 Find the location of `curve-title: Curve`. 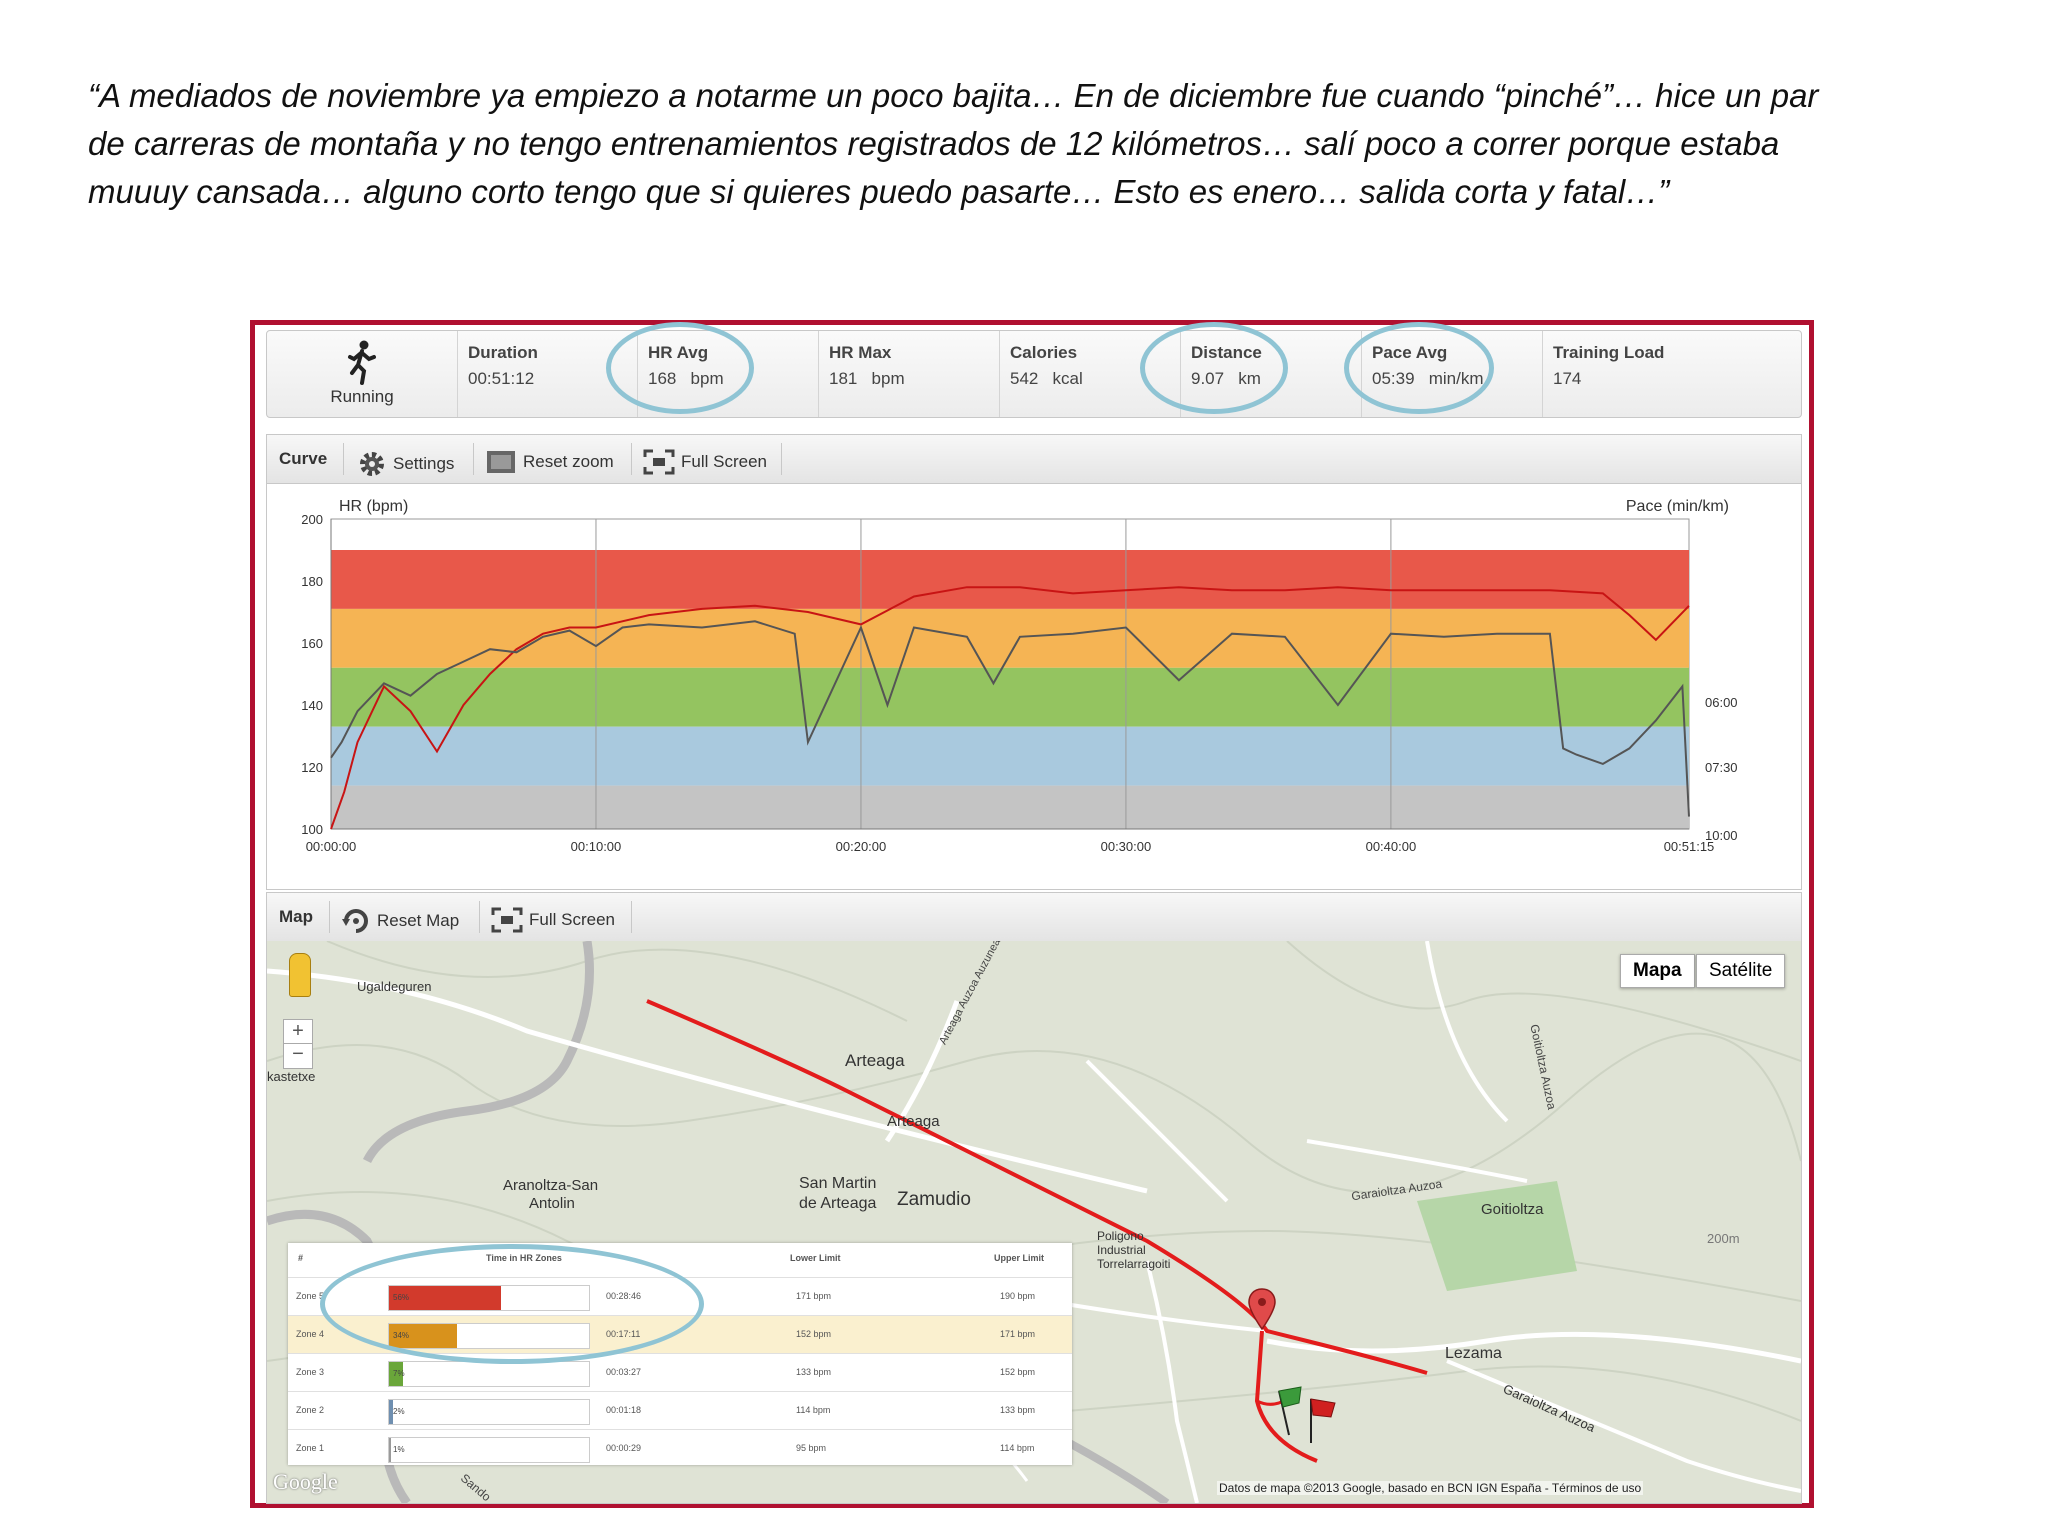

curve-title: Curve is located at coordinates (303, 458).